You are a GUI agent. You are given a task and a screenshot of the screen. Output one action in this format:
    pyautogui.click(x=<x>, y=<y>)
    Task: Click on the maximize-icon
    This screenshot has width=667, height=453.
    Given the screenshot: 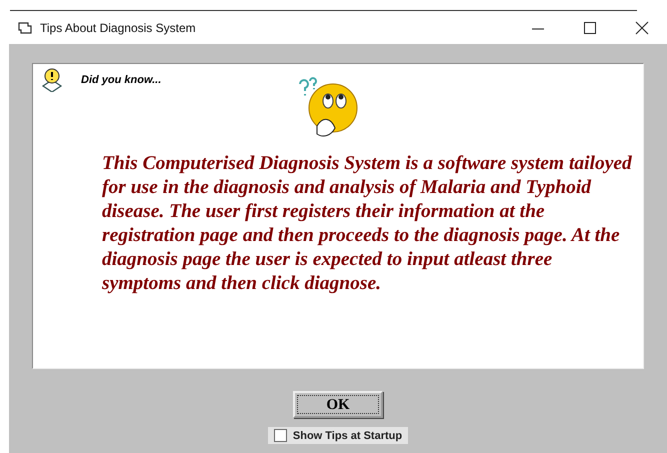 What is the action you would take?
    pyautogui.click(x=590, y=27)
    